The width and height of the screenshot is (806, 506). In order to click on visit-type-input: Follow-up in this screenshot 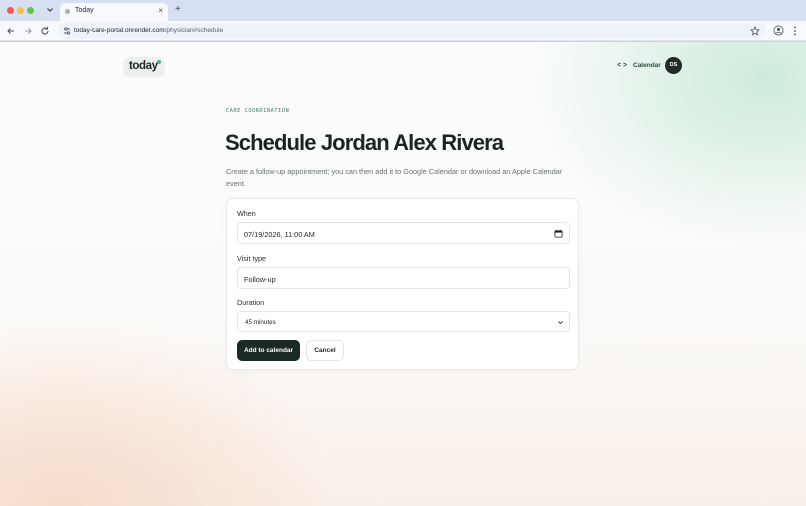, I will do `click(403, 278)`.